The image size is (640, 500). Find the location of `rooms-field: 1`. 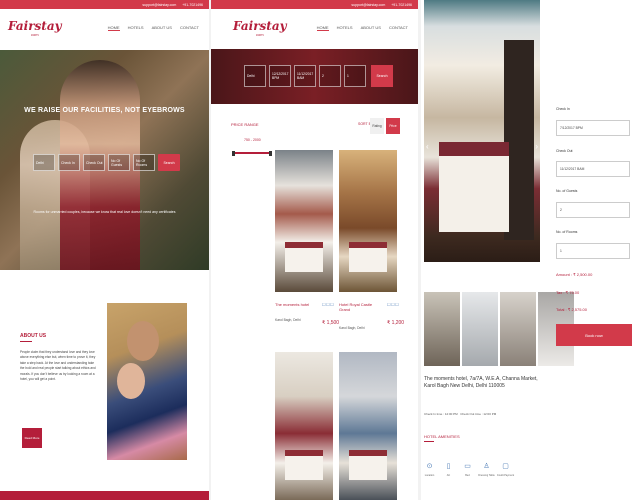

rooms-field: 1 is located at coordinates (355, 76).